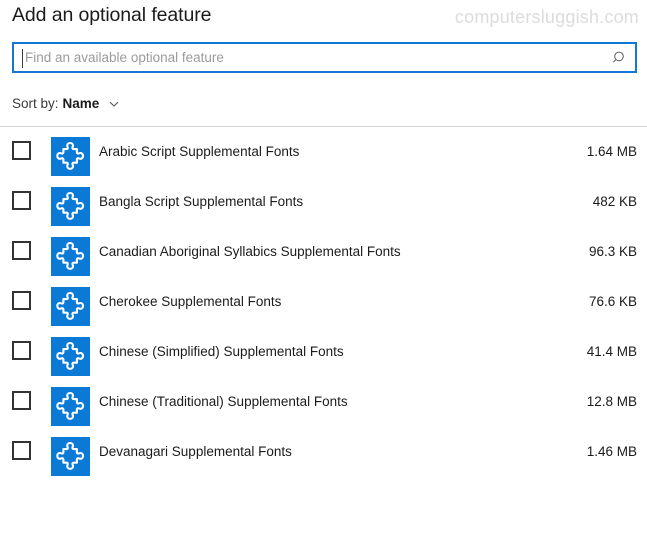 This screenshot has height=547, width=647. Describe the element at coordinates (199, 151) in the screenshot. I see `feature-name: Arabic Script Supplemental Fonts` at that location.